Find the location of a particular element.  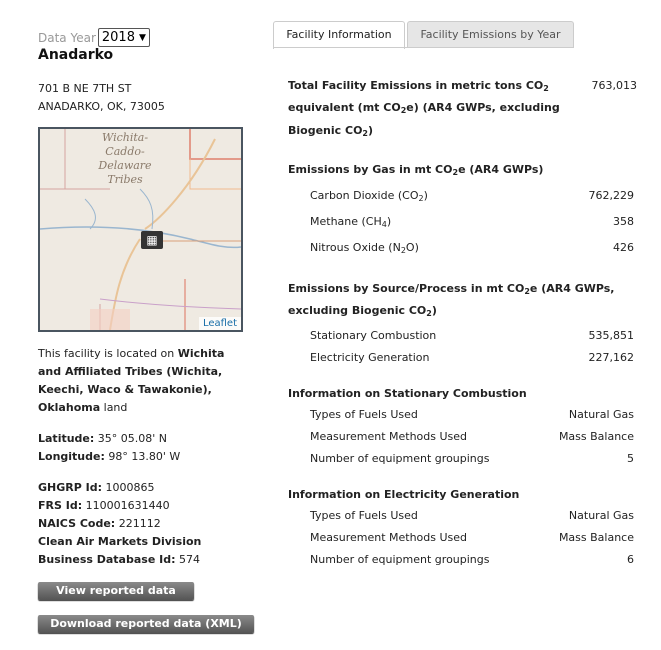

tab-facility-emissions-by-year: Facility Emissions by Year is located at coordinates (490, 34).